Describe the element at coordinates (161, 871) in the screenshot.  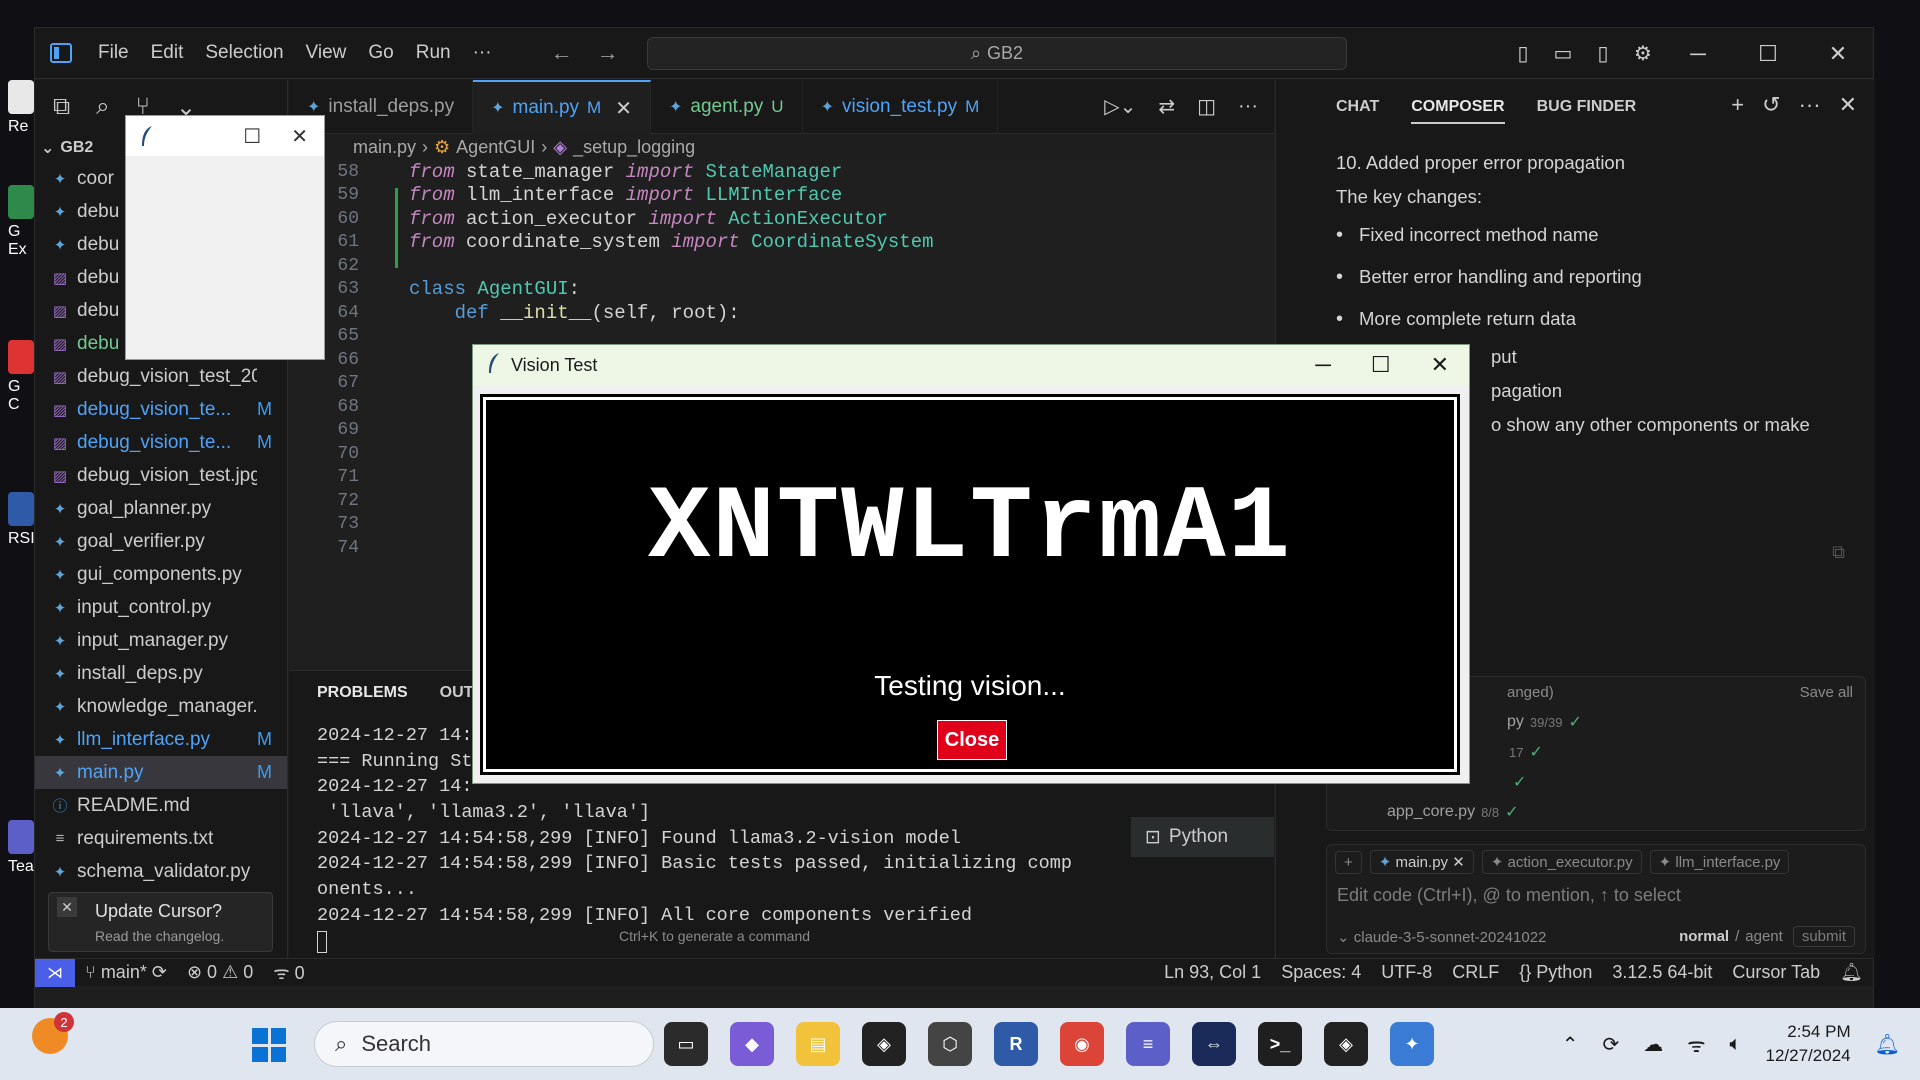
I see `file-item: ✦ schema_validator.py` at that location.